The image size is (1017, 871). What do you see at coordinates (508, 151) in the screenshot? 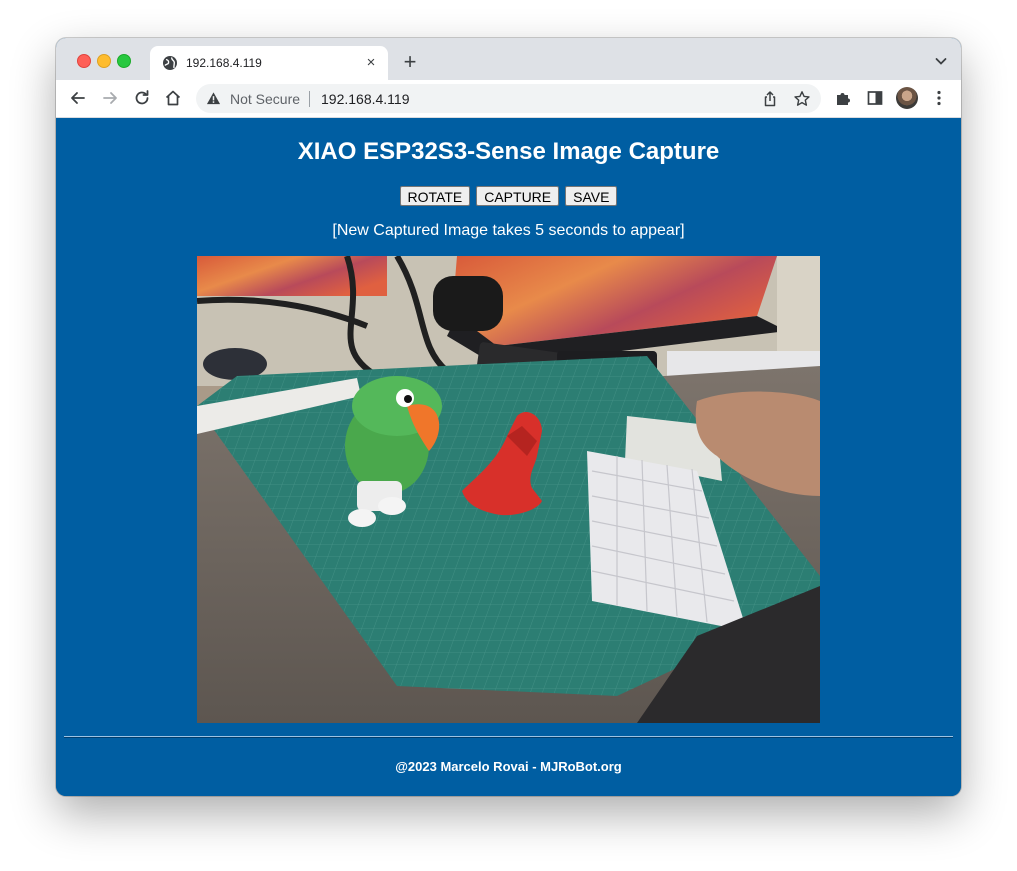
I see `page-title: XIAO ESP32S3-Sense Image Capture` at bounding box center [508, 151].